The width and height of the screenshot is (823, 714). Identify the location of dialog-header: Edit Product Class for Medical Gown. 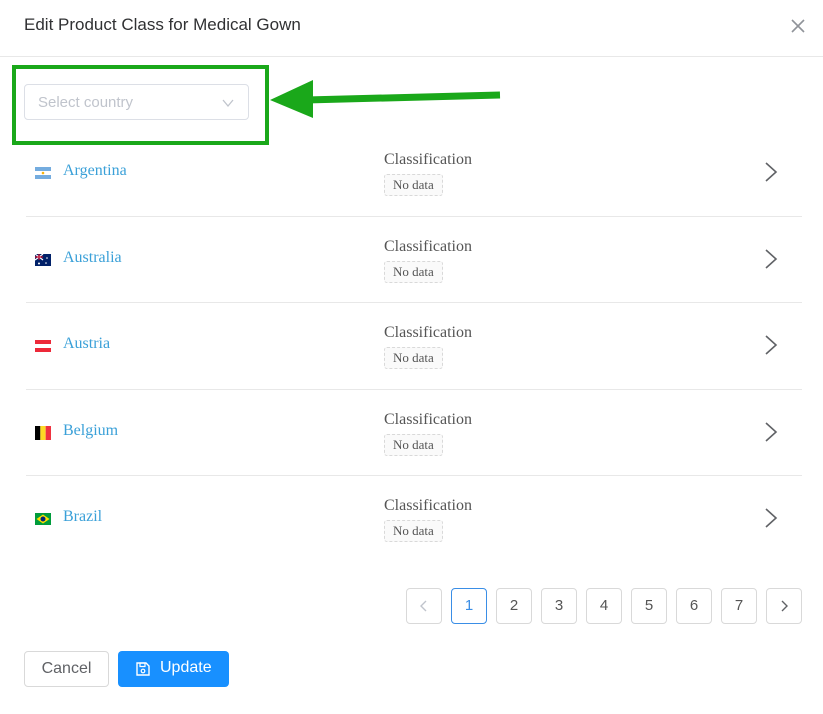
(411, 28).